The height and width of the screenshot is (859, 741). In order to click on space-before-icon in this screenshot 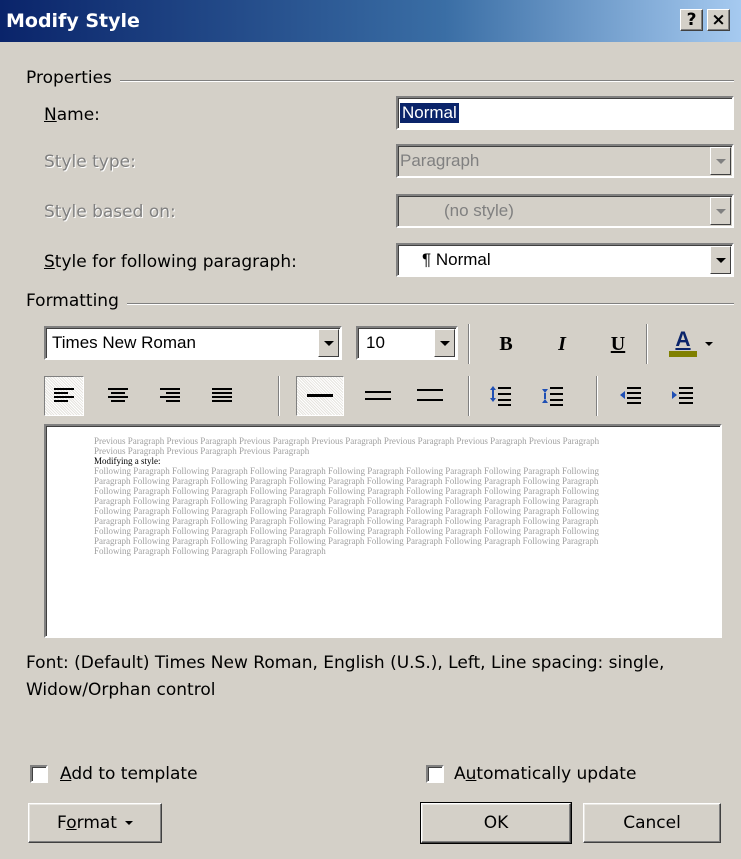, I will do `click(500, 396)`.